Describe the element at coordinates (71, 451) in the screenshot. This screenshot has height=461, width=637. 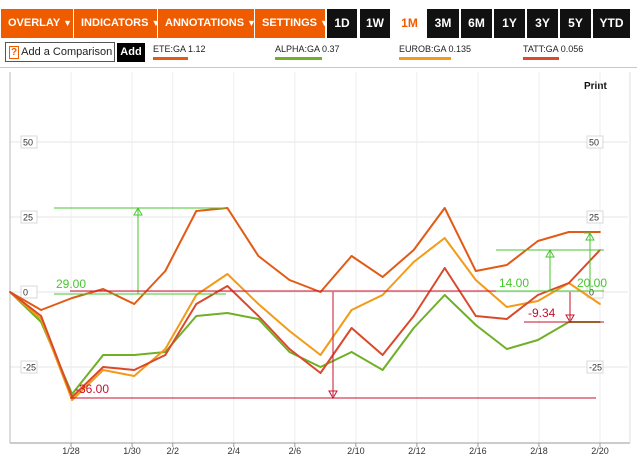
I see `x-tick-label: 1/28` at that location.